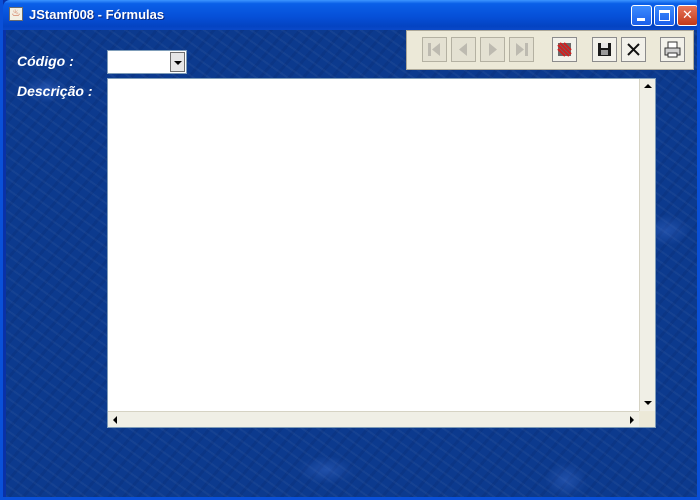 The height and width of the screenshot is (500, 700). I want to click on next-record-button, so click(492, 49).